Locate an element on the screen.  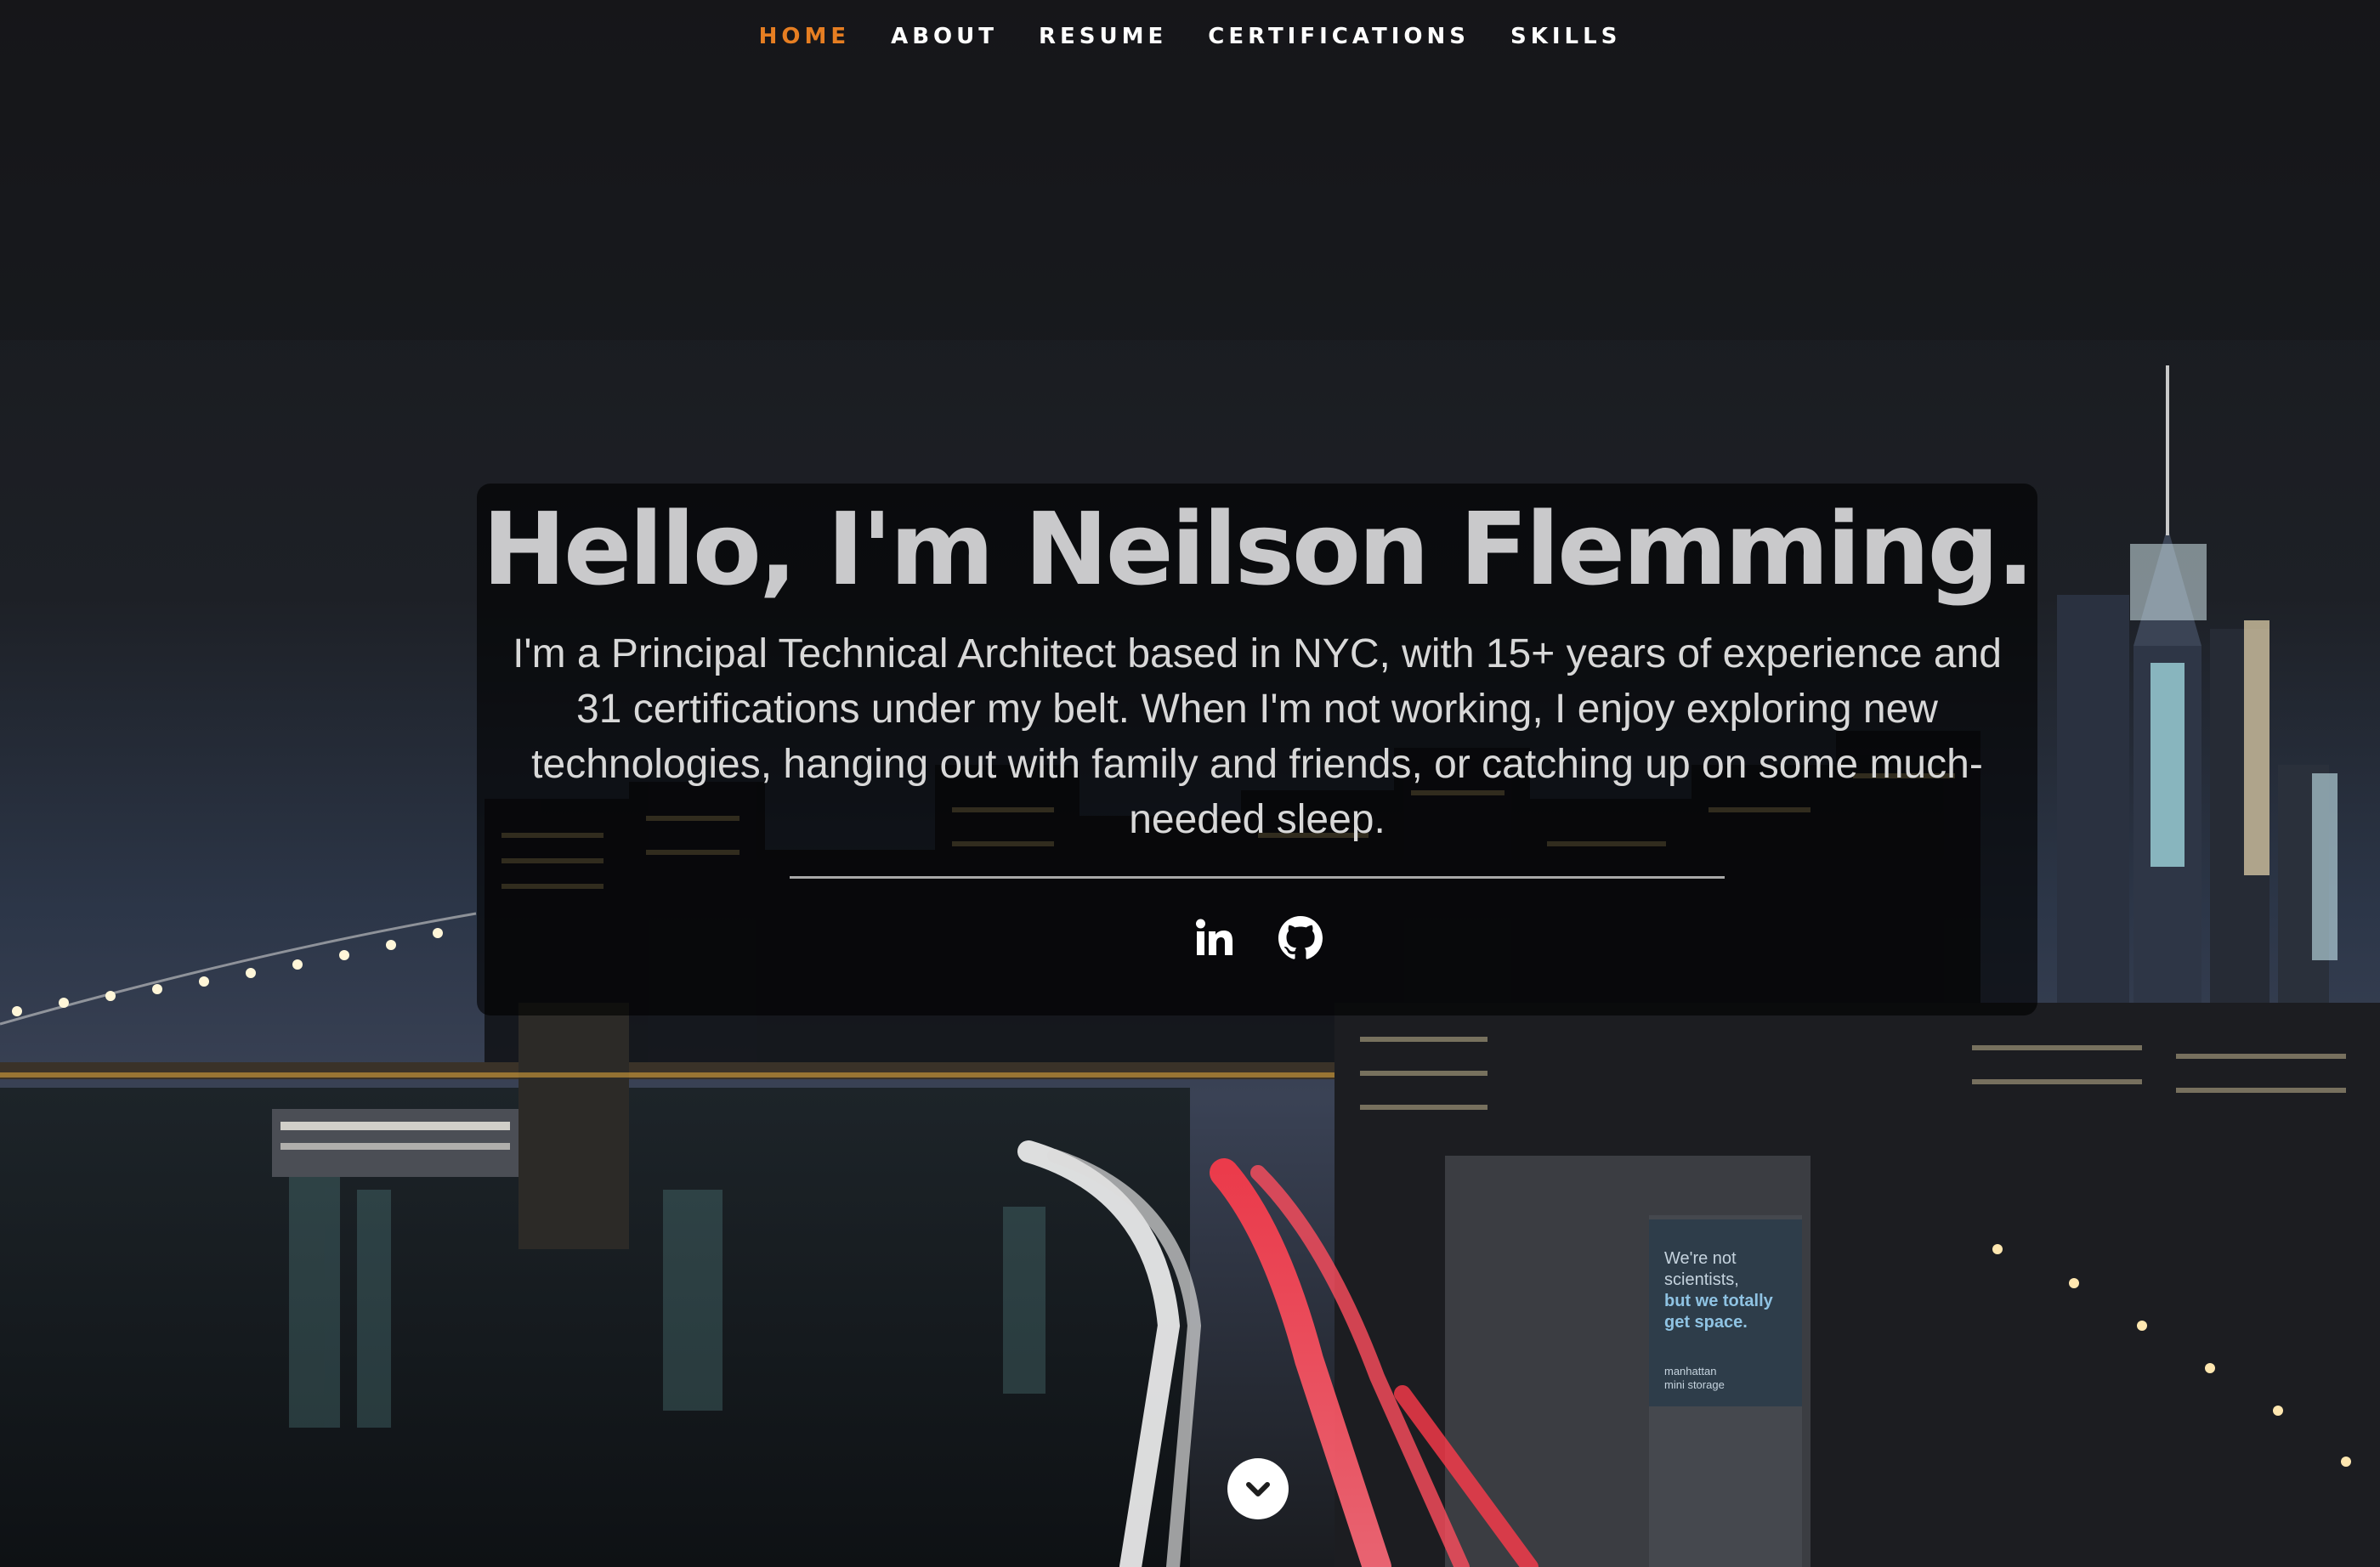
billboard-line-5: manhattan is located at coordinates (1690, 1371).